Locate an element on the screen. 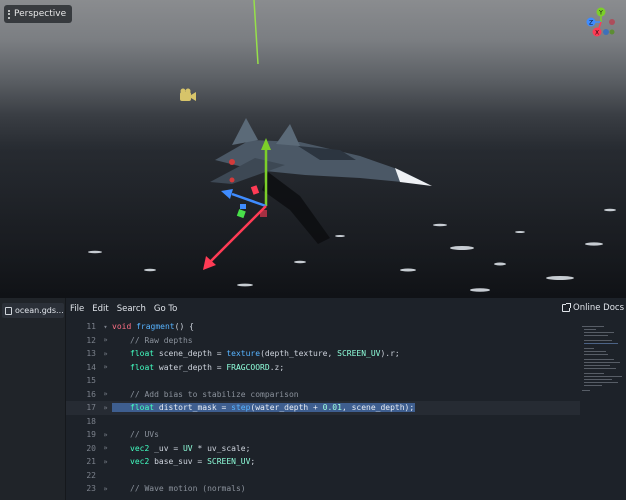 The image size is (626, 500). online-docs-button: Online Docs is located at coordinates (593, 308).